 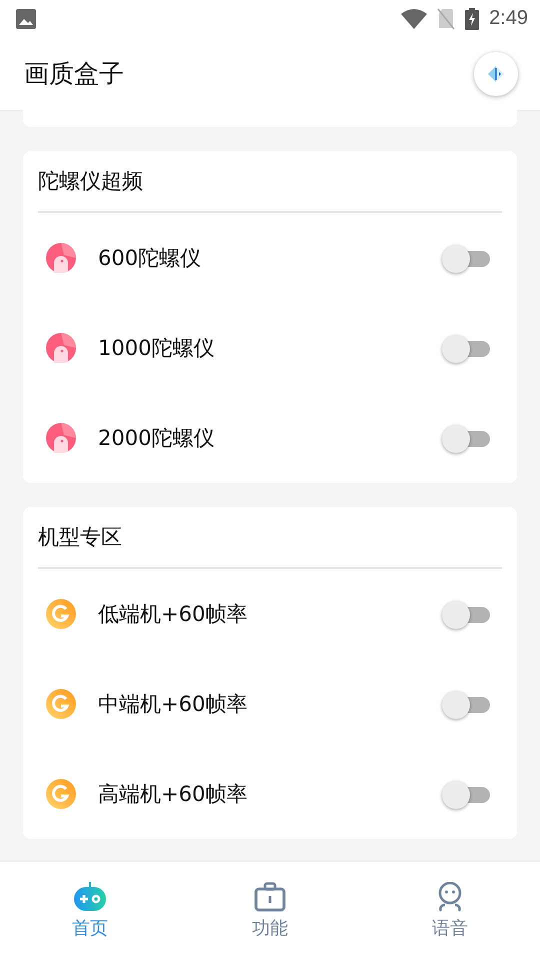 I want to click on image-icon, so click(x=26, y=18).